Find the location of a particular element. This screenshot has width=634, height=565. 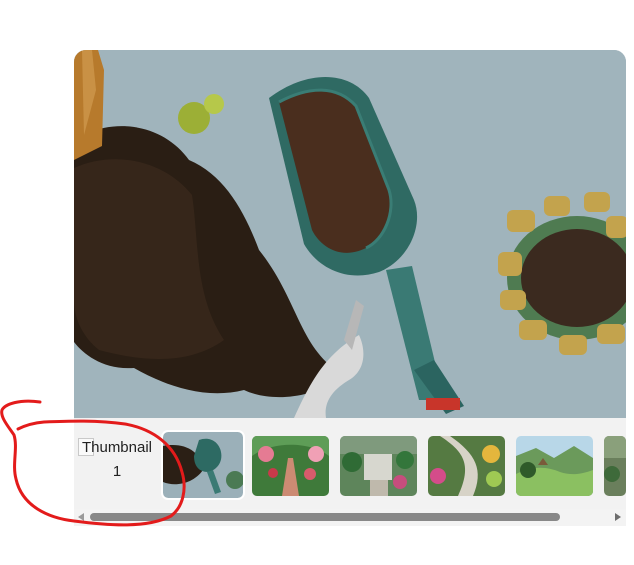

scroll-right-arrow-icon is located at coordinates (618, 517).